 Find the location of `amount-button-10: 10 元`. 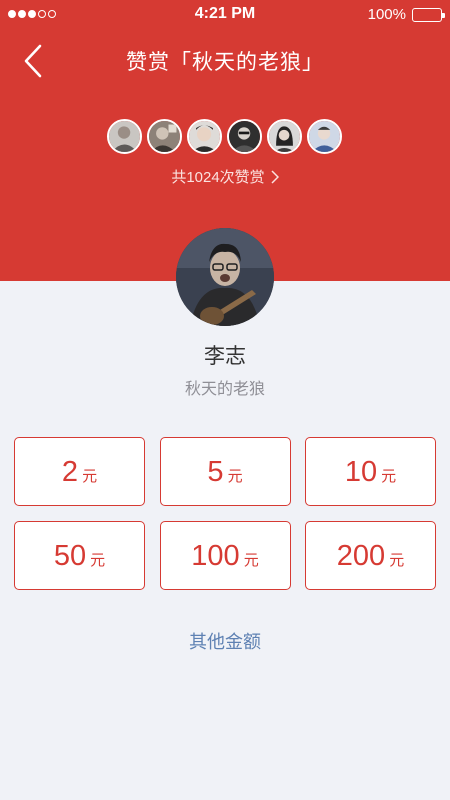

amount-button-10: 10 元 is located at coordinates (370, 471).